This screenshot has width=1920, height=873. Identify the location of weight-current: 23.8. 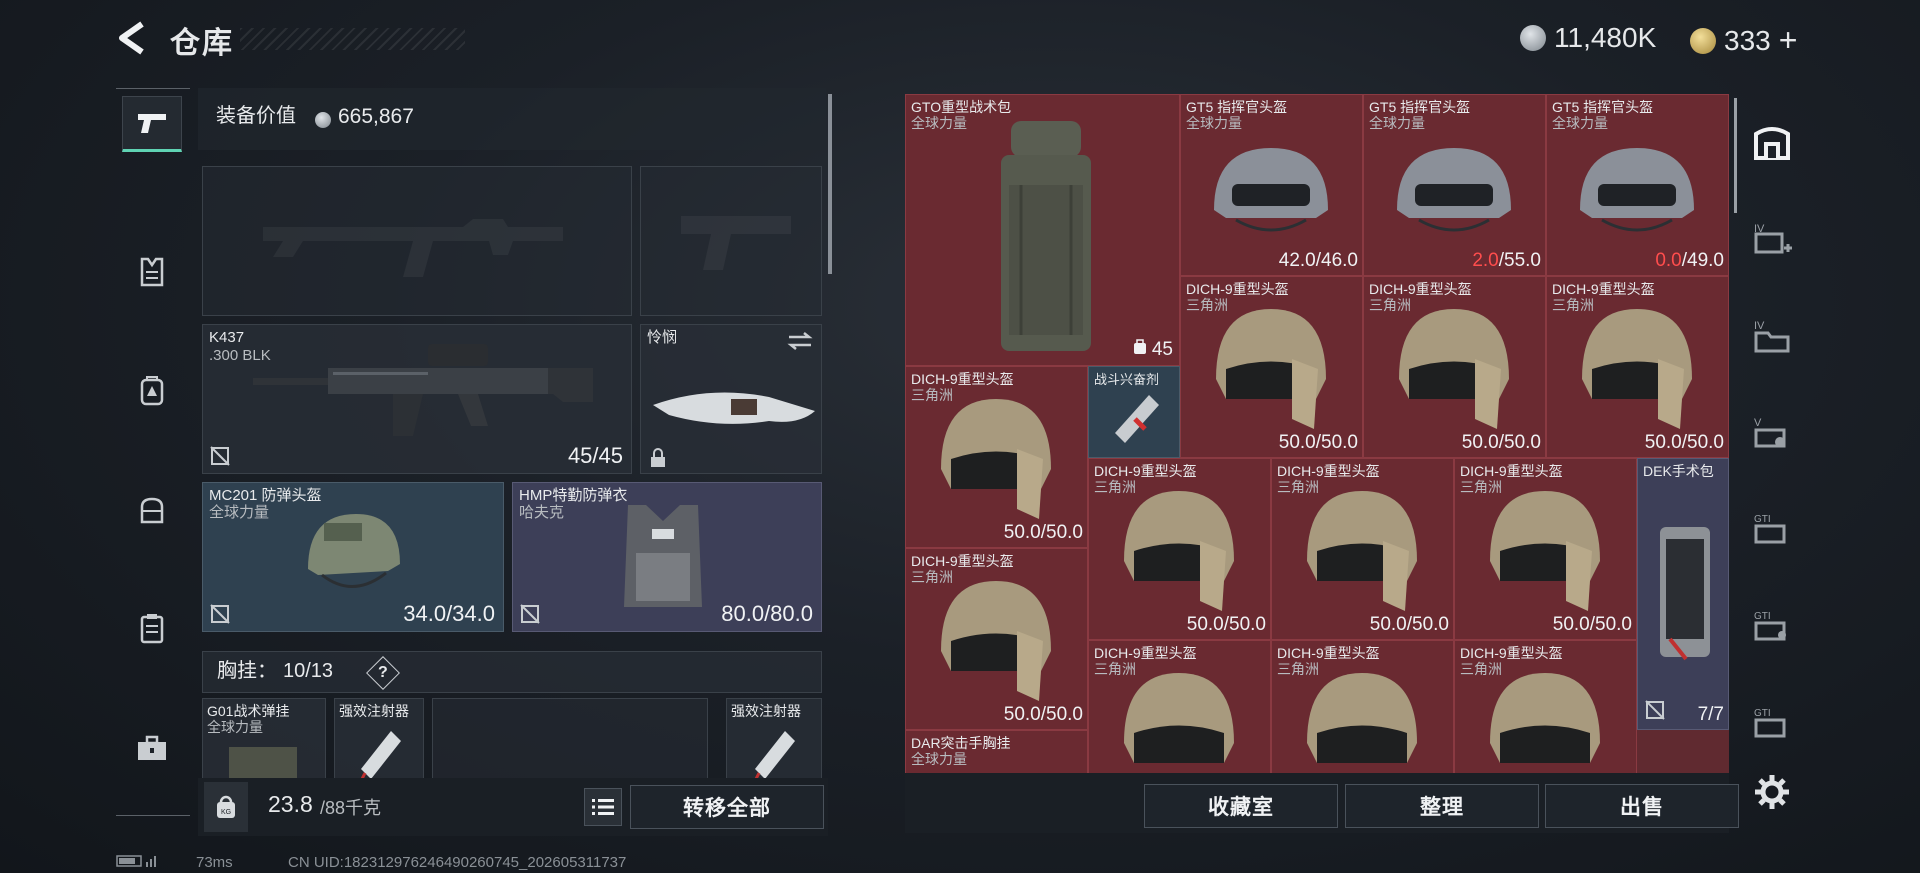
(290, 804).